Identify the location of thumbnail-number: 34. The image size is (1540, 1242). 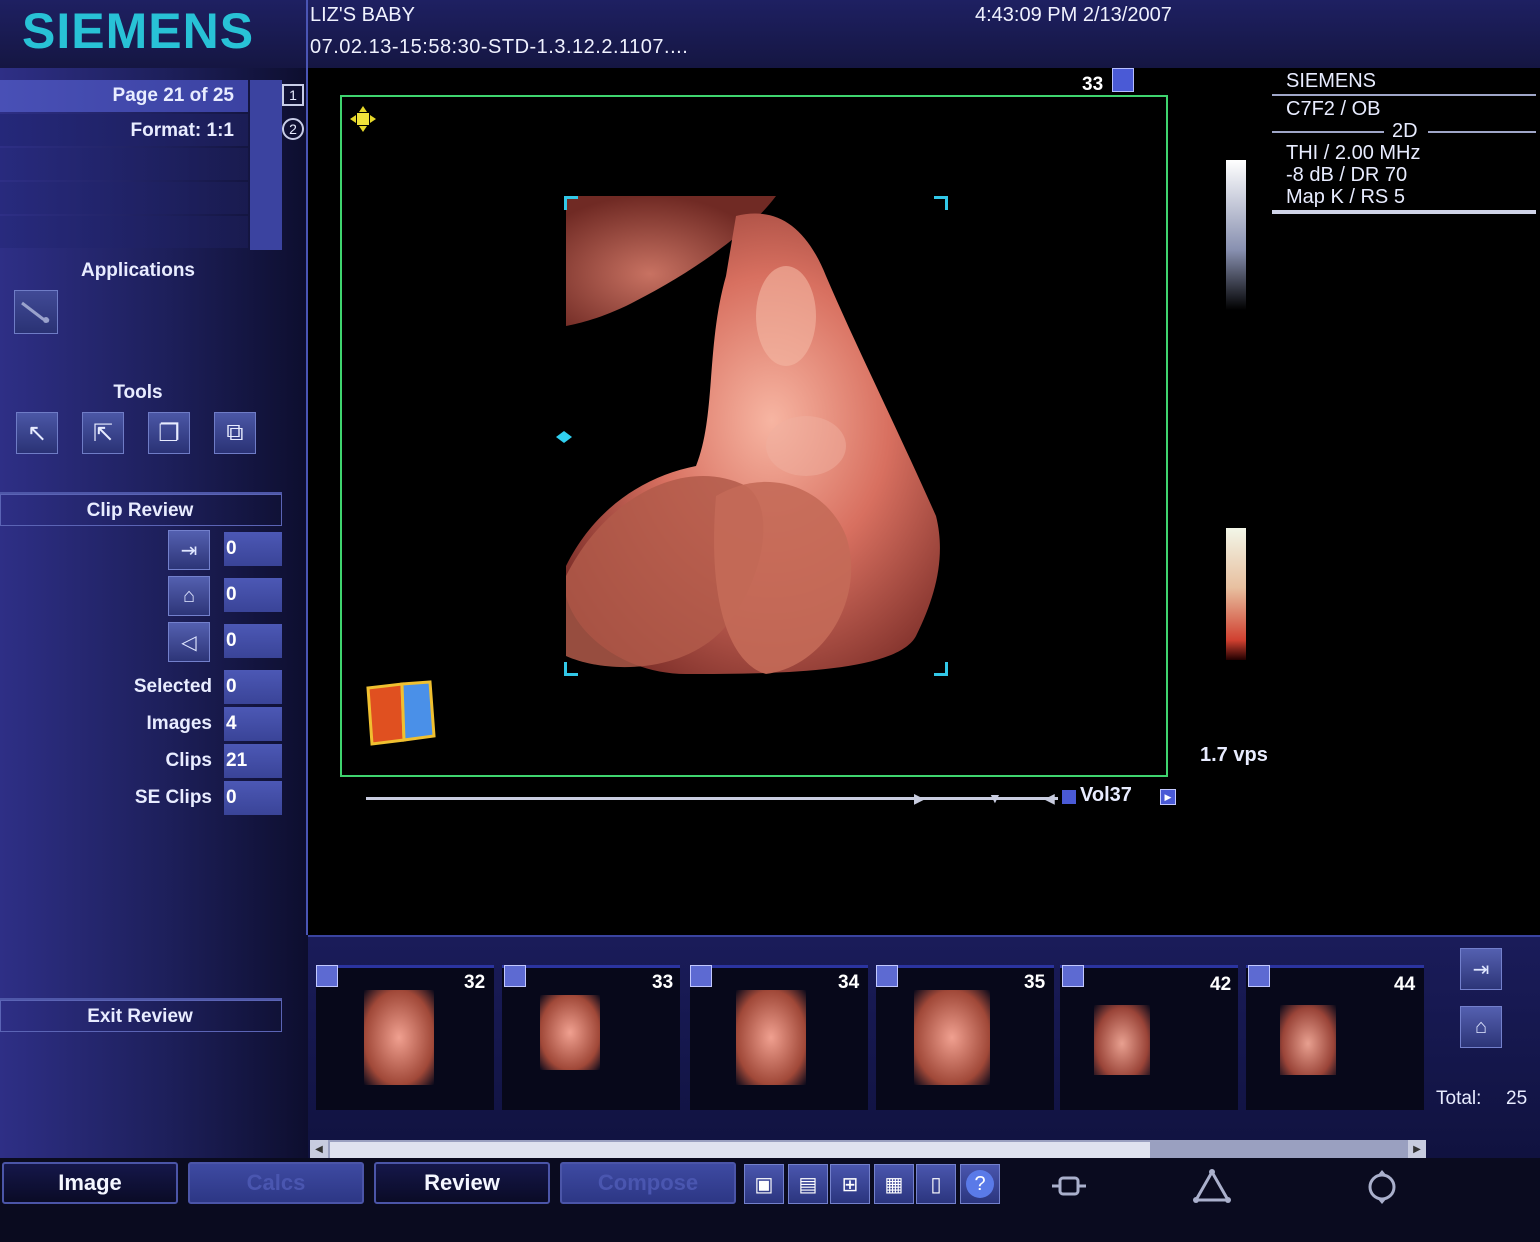
(849, 982).